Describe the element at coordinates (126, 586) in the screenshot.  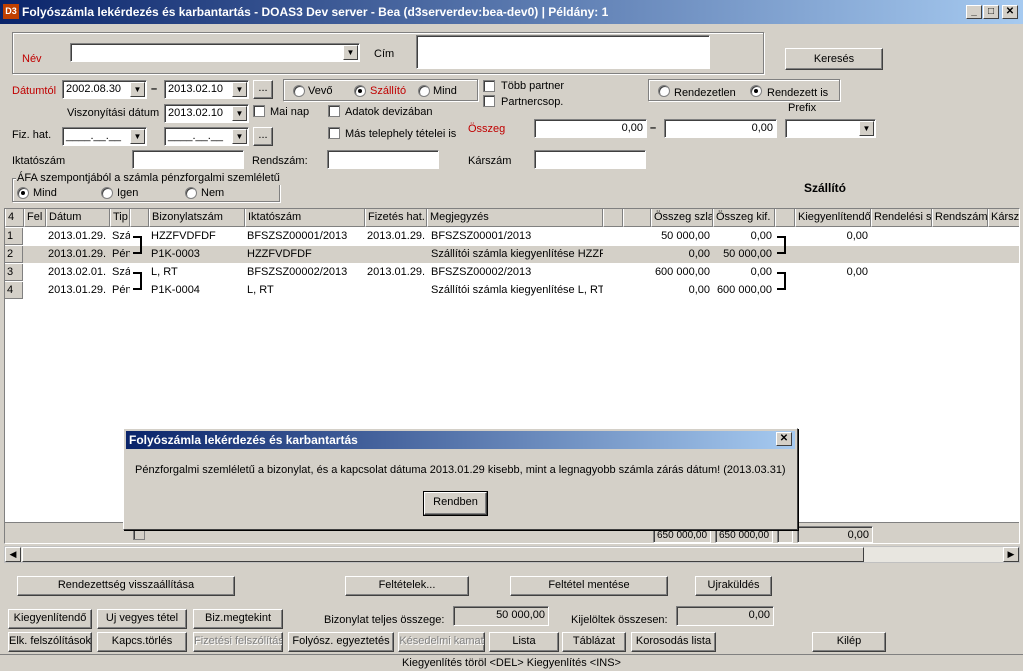
I see `rendezettseg-button: Rendezettség visszaállítása` at that location.